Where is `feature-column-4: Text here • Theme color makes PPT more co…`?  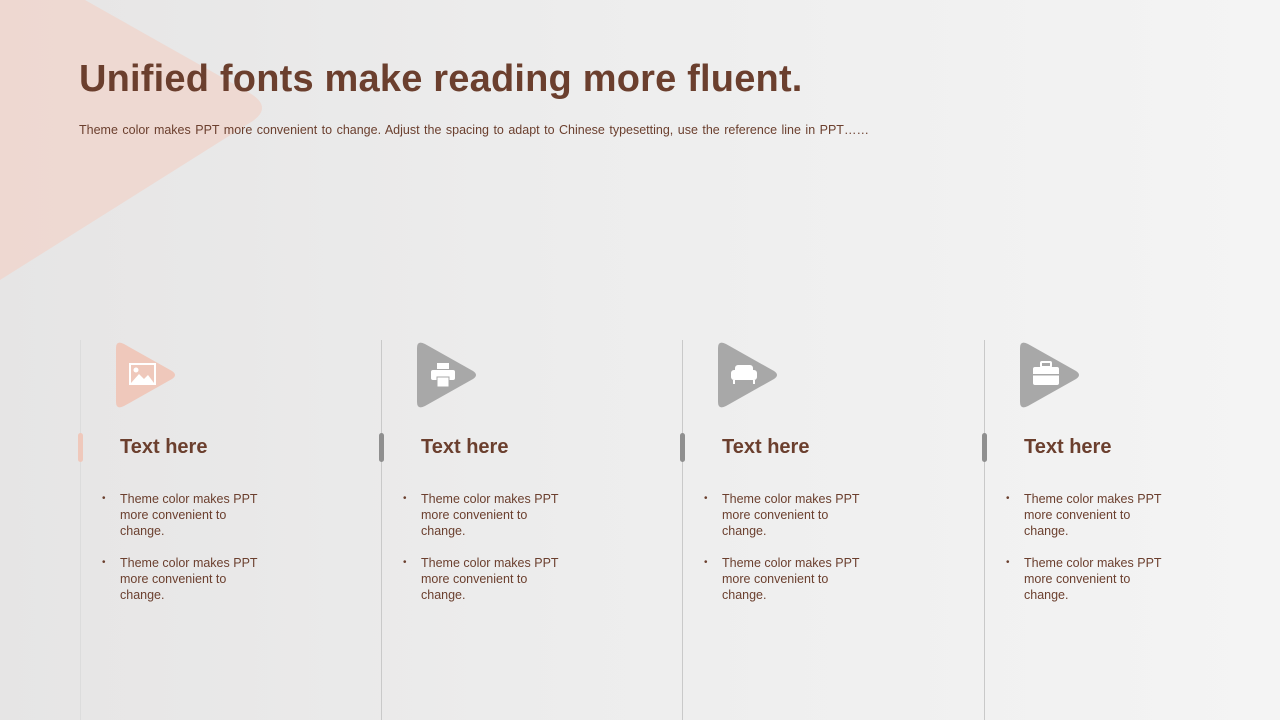
feature-column-4: Text here • Theme color makes PPT more co… is located at coordinates (1103, 530).